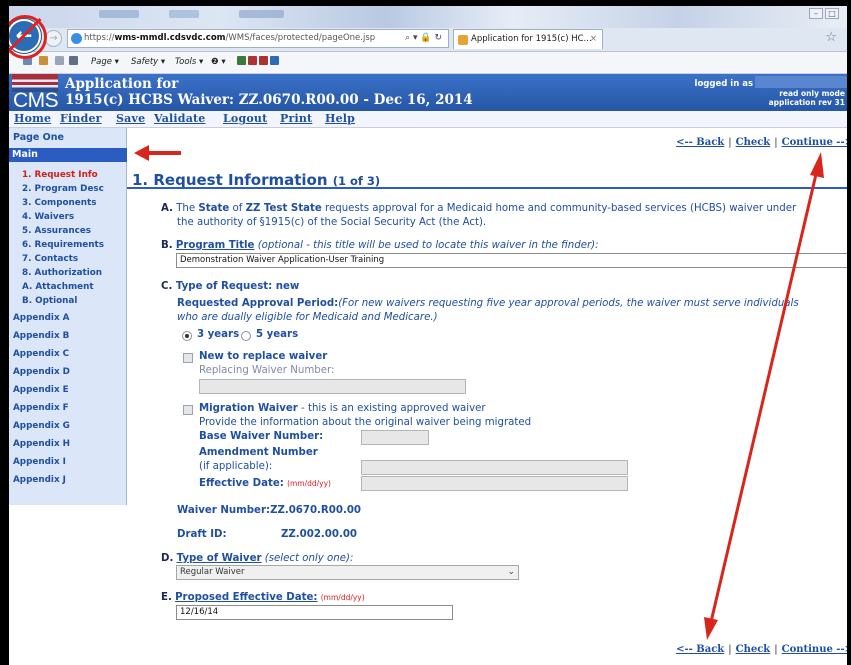  What do you see at coordinates (41, 408) in the screenshot?
I see `sidebar-appendix-f: Appendix F` at bounding box center [41, 408].